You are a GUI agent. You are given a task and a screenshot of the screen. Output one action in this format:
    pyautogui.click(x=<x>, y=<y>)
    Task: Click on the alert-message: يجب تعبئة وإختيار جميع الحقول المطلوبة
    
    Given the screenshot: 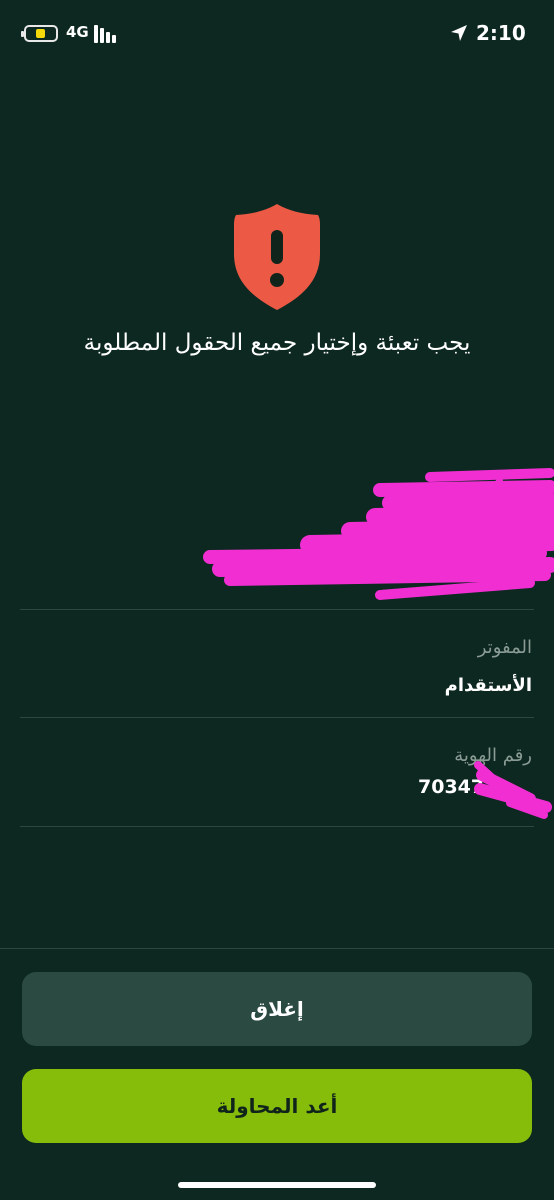 What is the action you would take?
    pyautogui.click(x=277, y=343)
    